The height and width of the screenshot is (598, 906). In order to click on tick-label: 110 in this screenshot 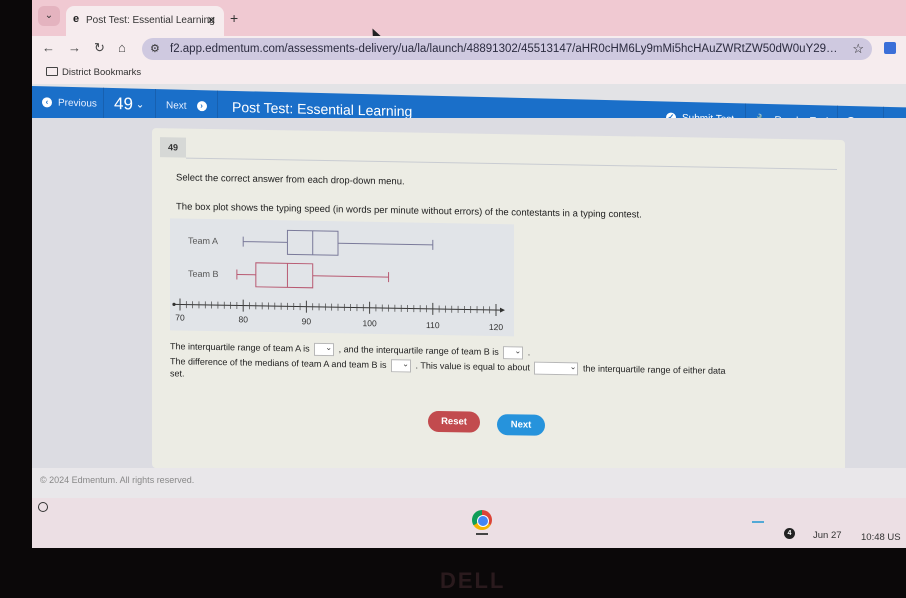, I will do `click(433, 325)`.